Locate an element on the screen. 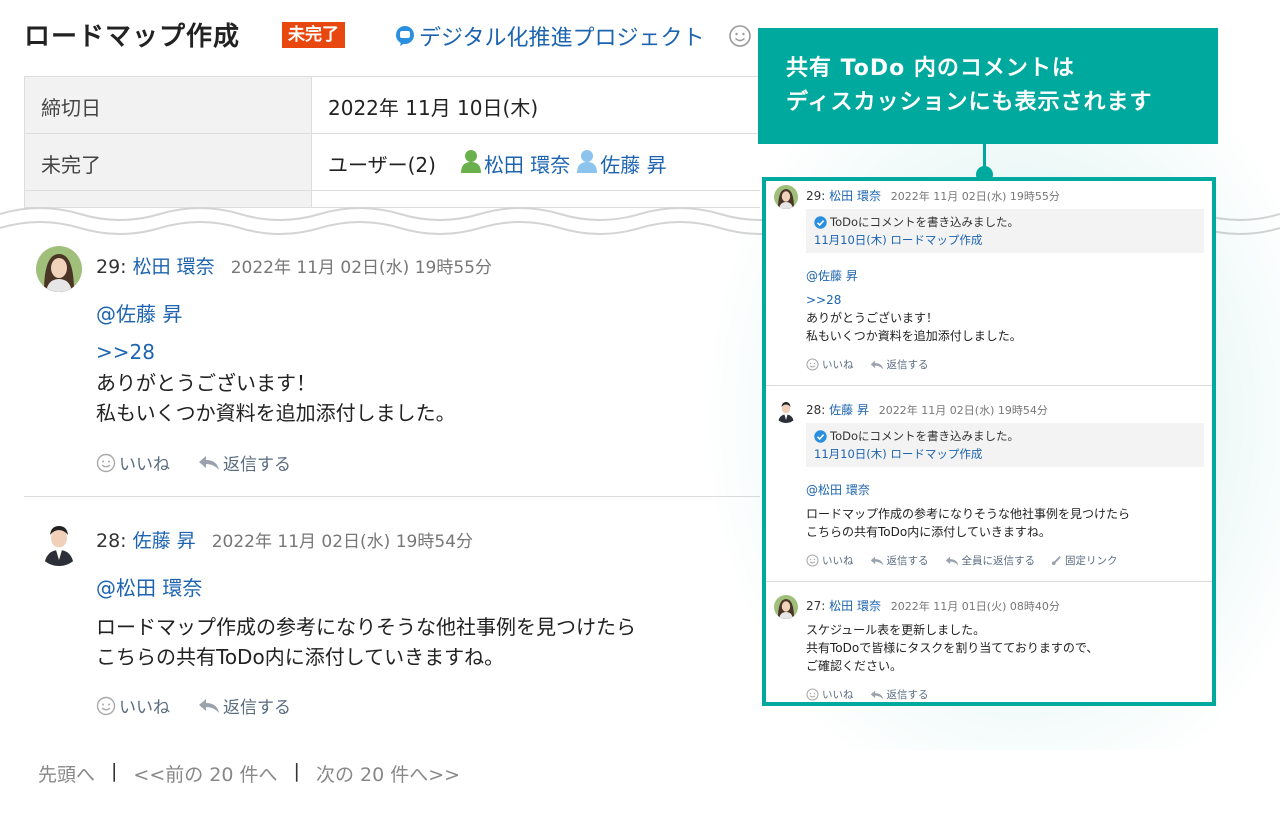  comment-line: スケジュール表を更新しました。 is located at coordinates (896, 630).